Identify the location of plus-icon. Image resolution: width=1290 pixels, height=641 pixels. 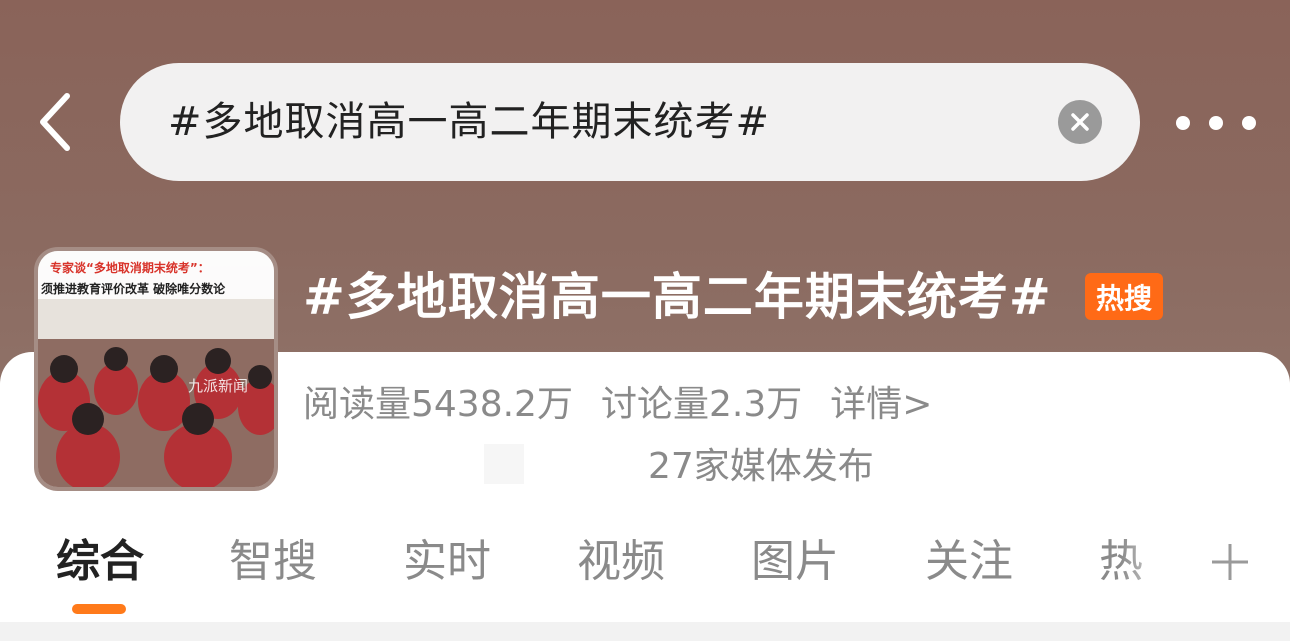
(1230, 562).